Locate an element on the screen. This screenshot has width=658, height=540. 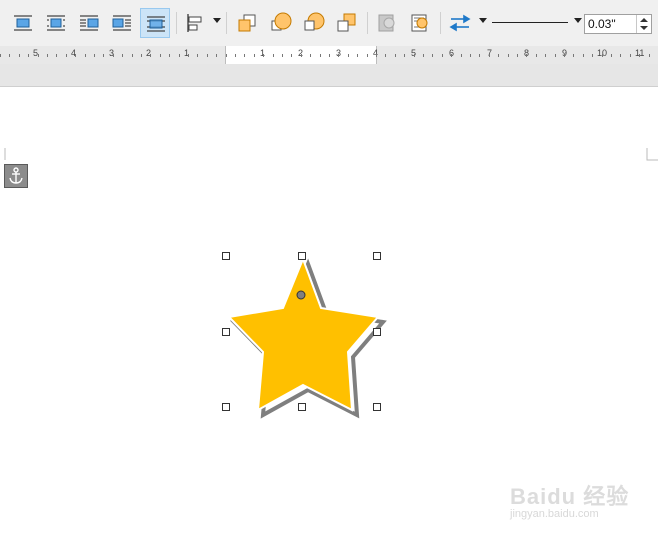
arrow-style-button is located at coordinates (460, 23).